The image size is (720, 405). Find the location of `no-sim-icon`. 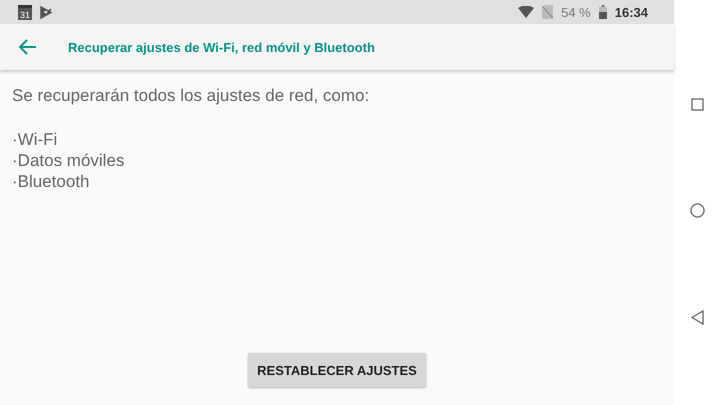

no-sim-icon is located at coordinates (548, 12).